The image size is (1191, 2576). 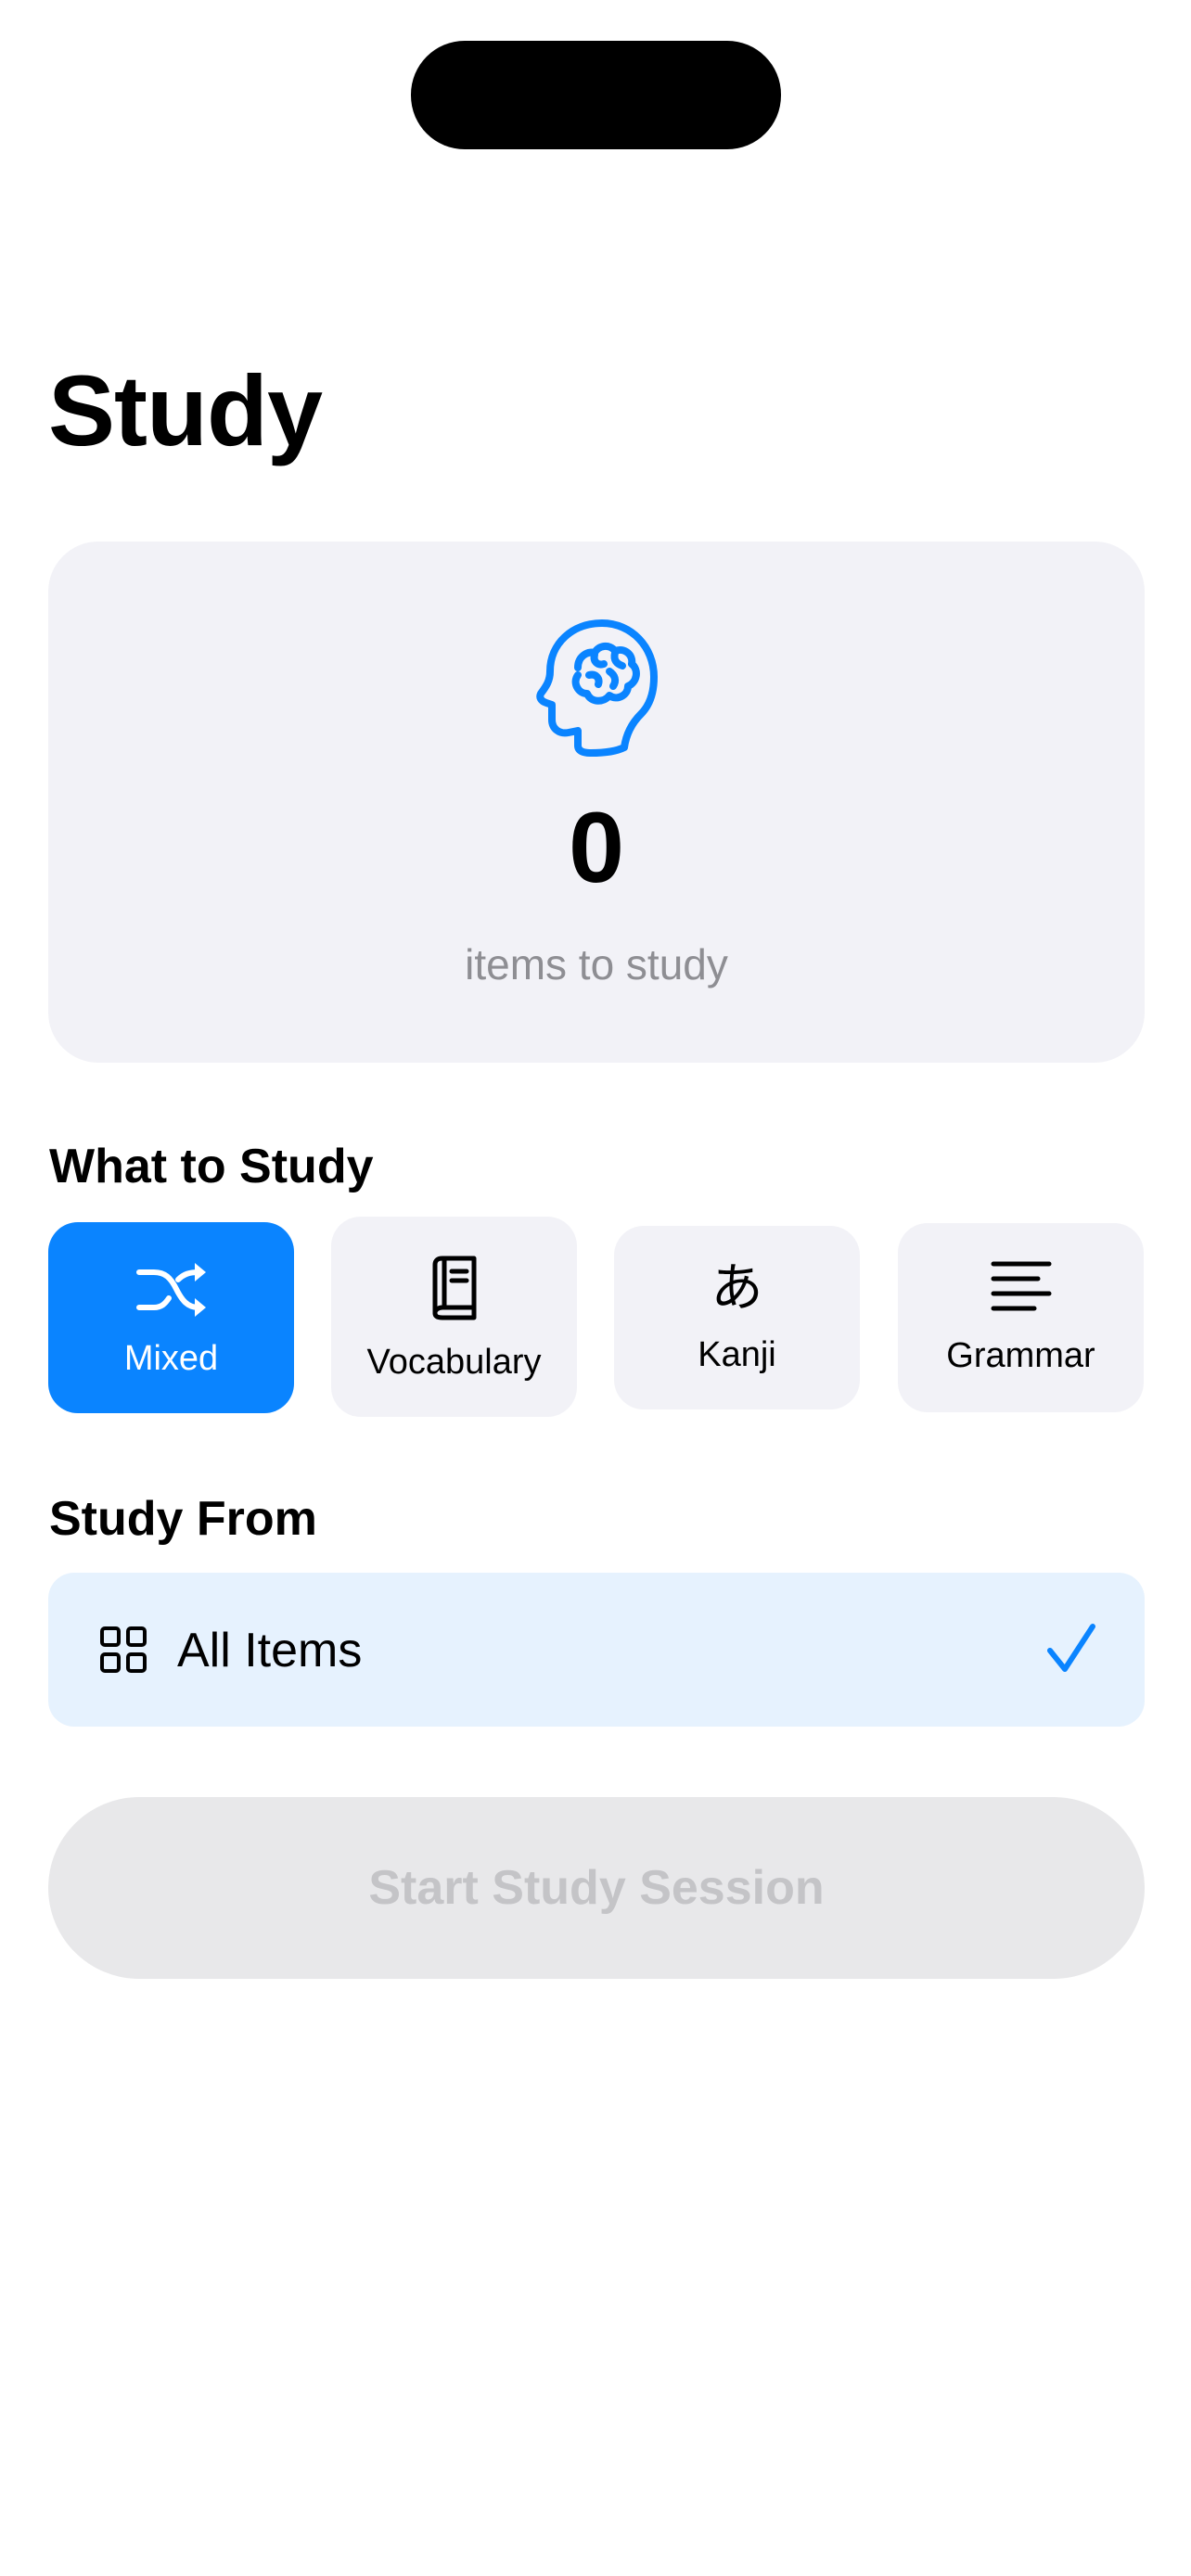 What do you see at coordinates (270, 1651) in the screenshot?
I see `all-items-label: All Items` at bounding box center [270, 1651].